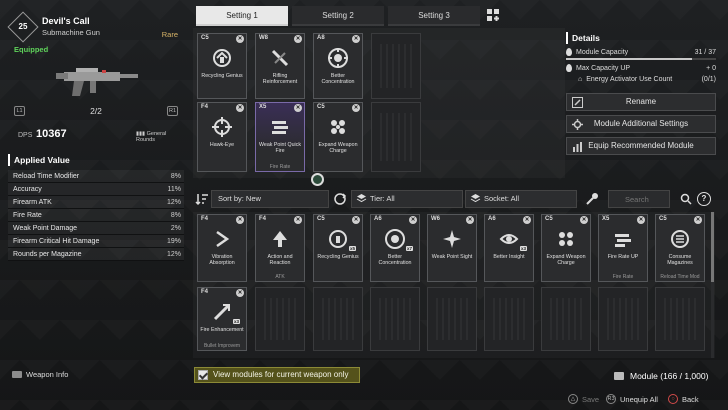 This screenshot has width=728, height=410. Describe the element at coordinates (51, 134) in the screenshot. I see `dps-value: 10367` at that location.